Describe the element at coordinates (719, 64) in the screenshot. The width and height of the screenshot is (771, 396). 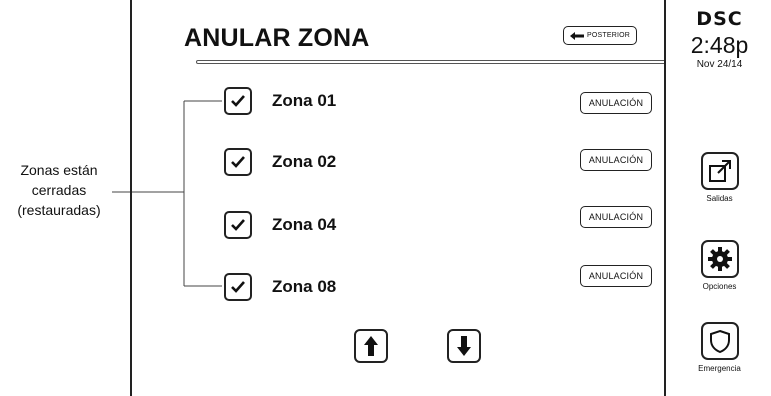
I see `clock-date: Nov 24/14` at that location.